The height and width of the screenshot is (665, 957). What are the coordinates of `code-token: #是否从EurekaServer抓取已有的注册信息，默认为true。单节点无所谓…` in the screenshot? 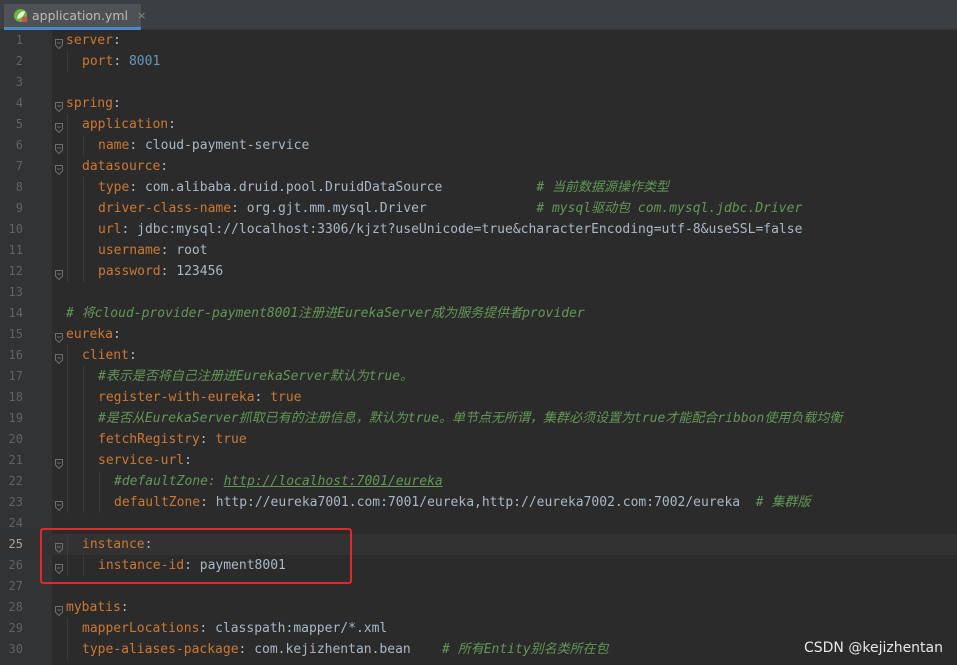 It's located at (470, 418).